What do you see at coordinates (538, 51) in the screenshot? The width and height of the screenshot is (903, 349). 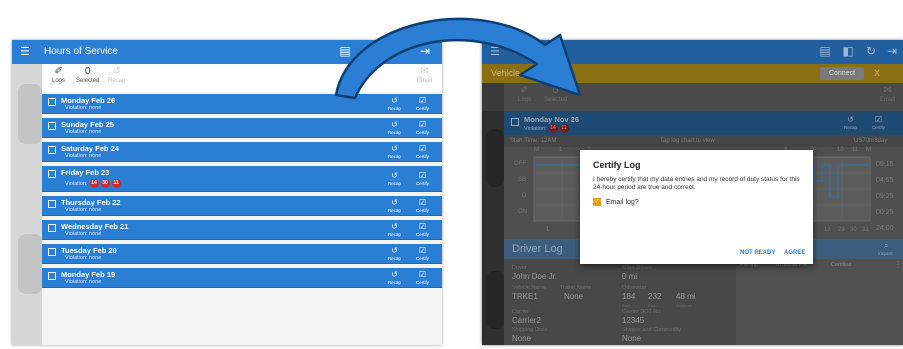 I see `app-title: Hours of S` at bounding box center [538, 51].